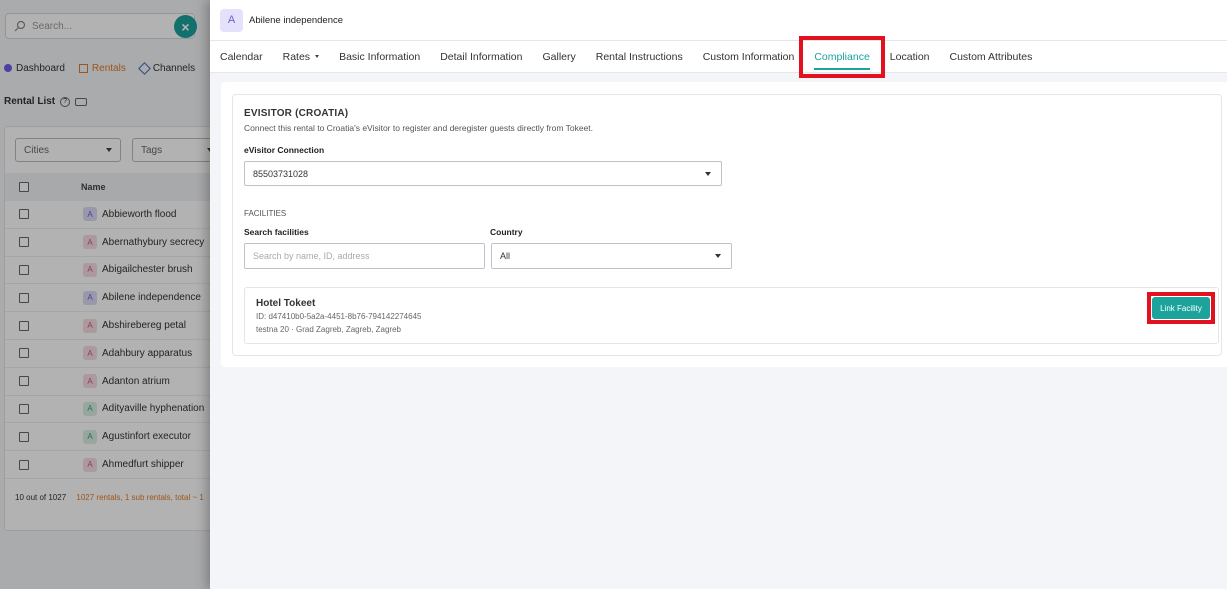 The image size is (1227, 589). I want to click on tab-basic-information: Basic Information, so click(379, 57).